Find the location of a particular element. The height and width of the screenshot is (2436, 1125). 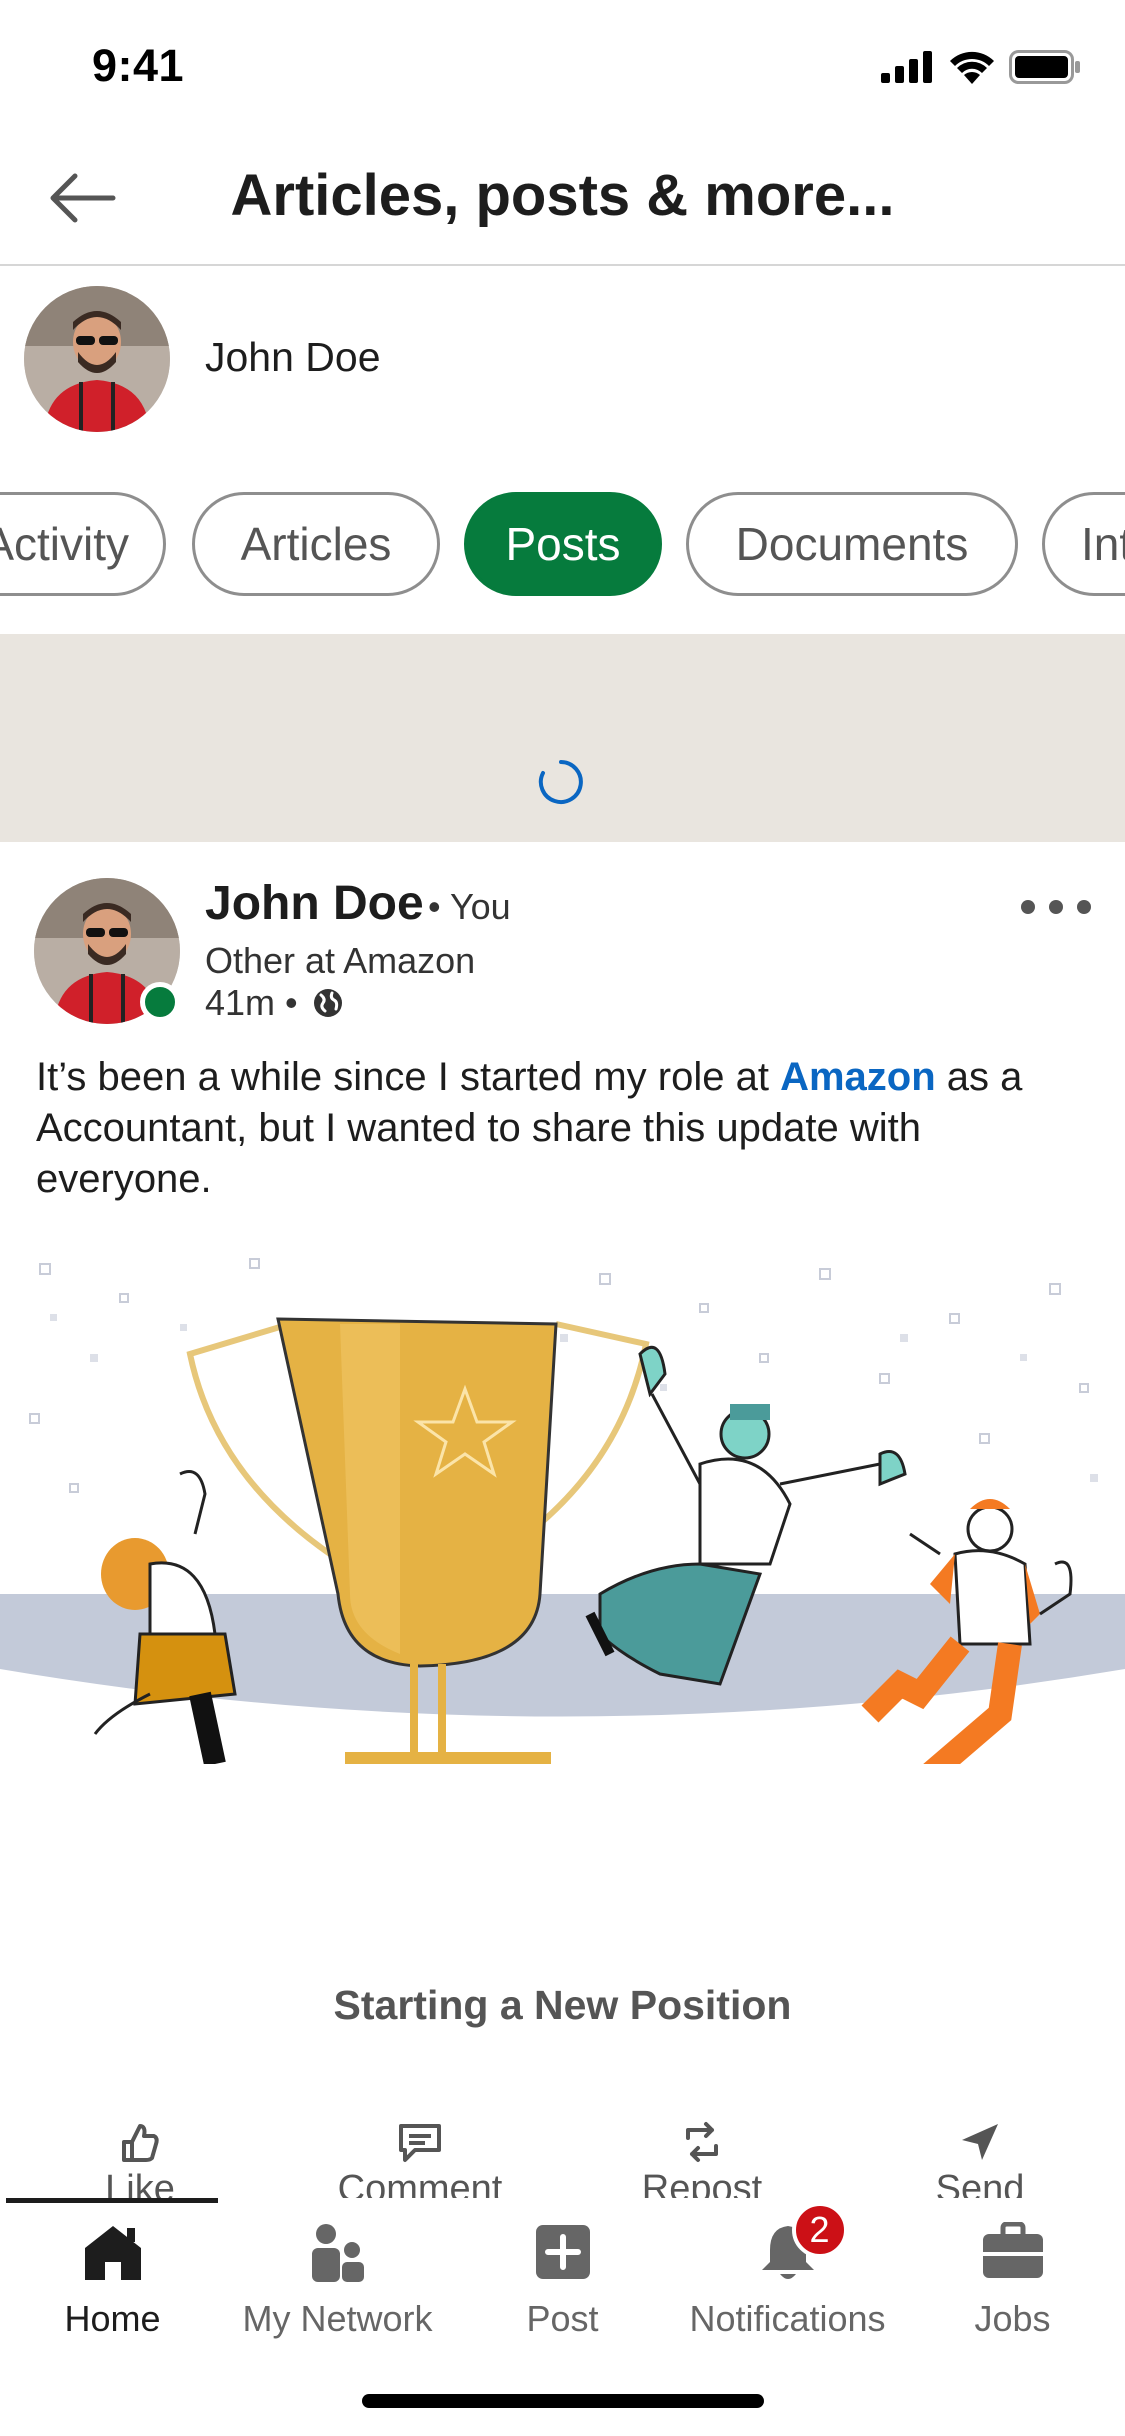

post-image-caption: Starting a New Position is located at coordinates (562, 2005).